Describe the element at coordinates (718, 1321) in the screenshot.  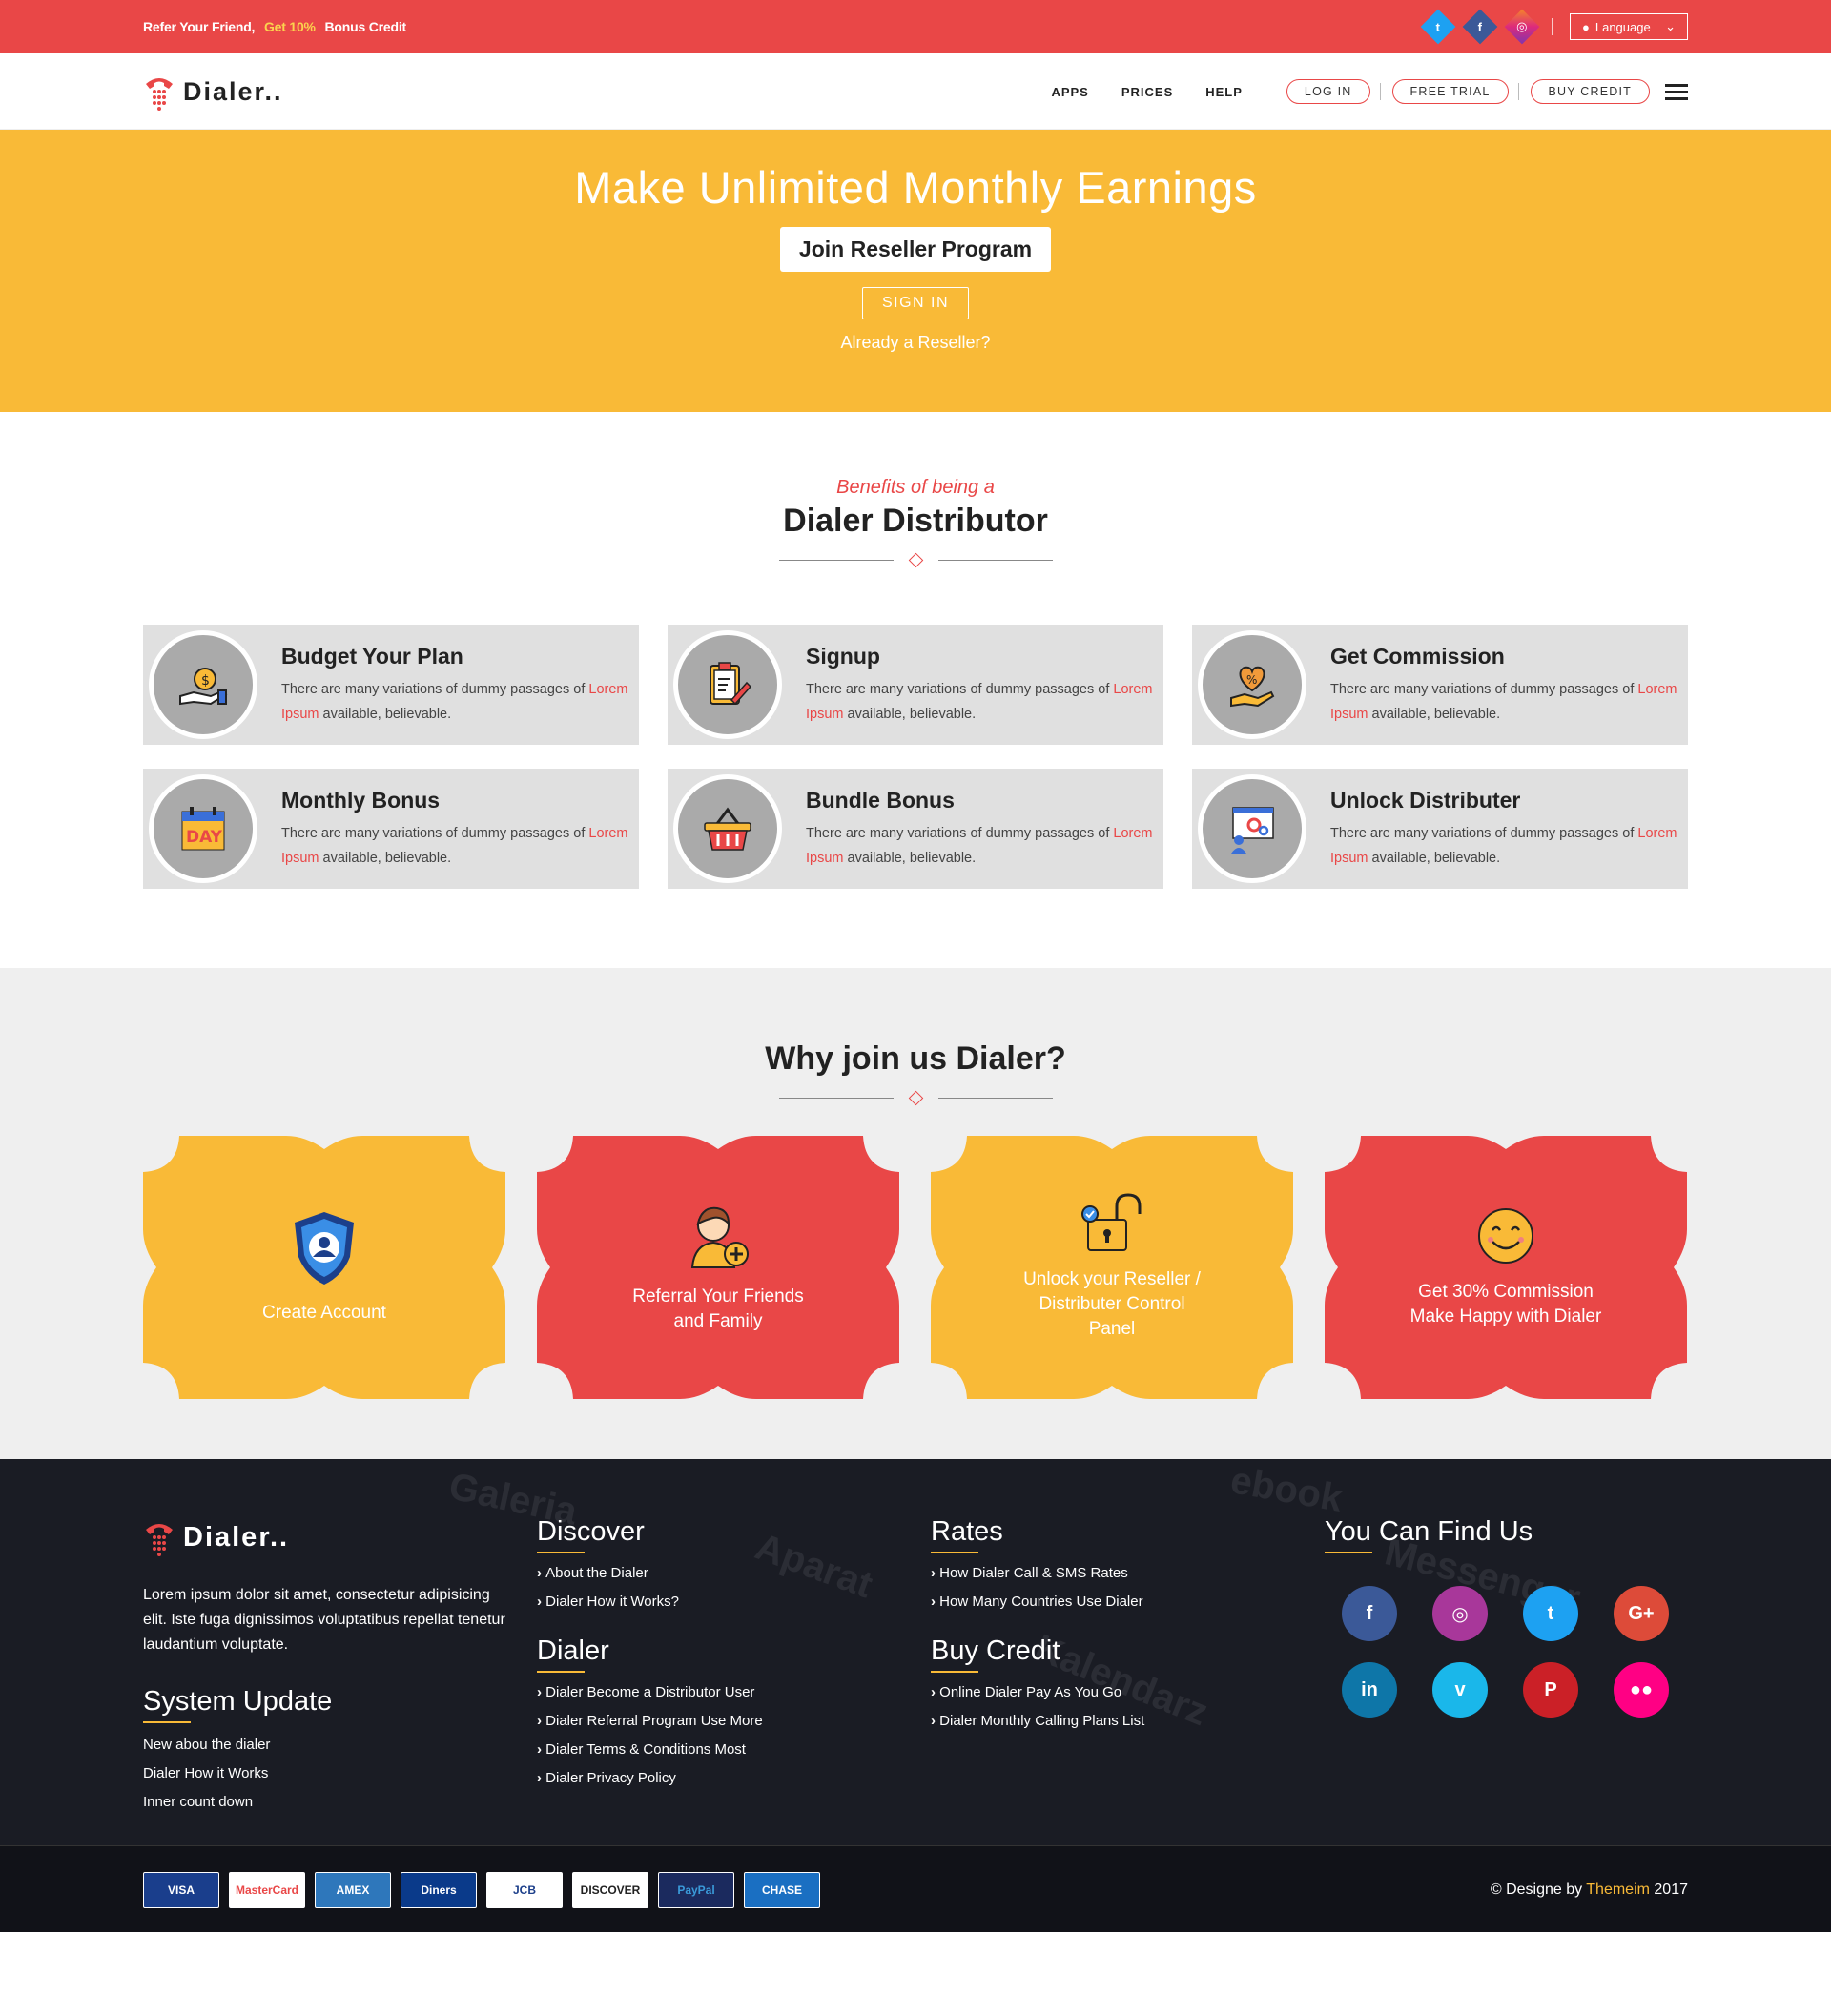
I see `why-card-text: and Family` at that location.